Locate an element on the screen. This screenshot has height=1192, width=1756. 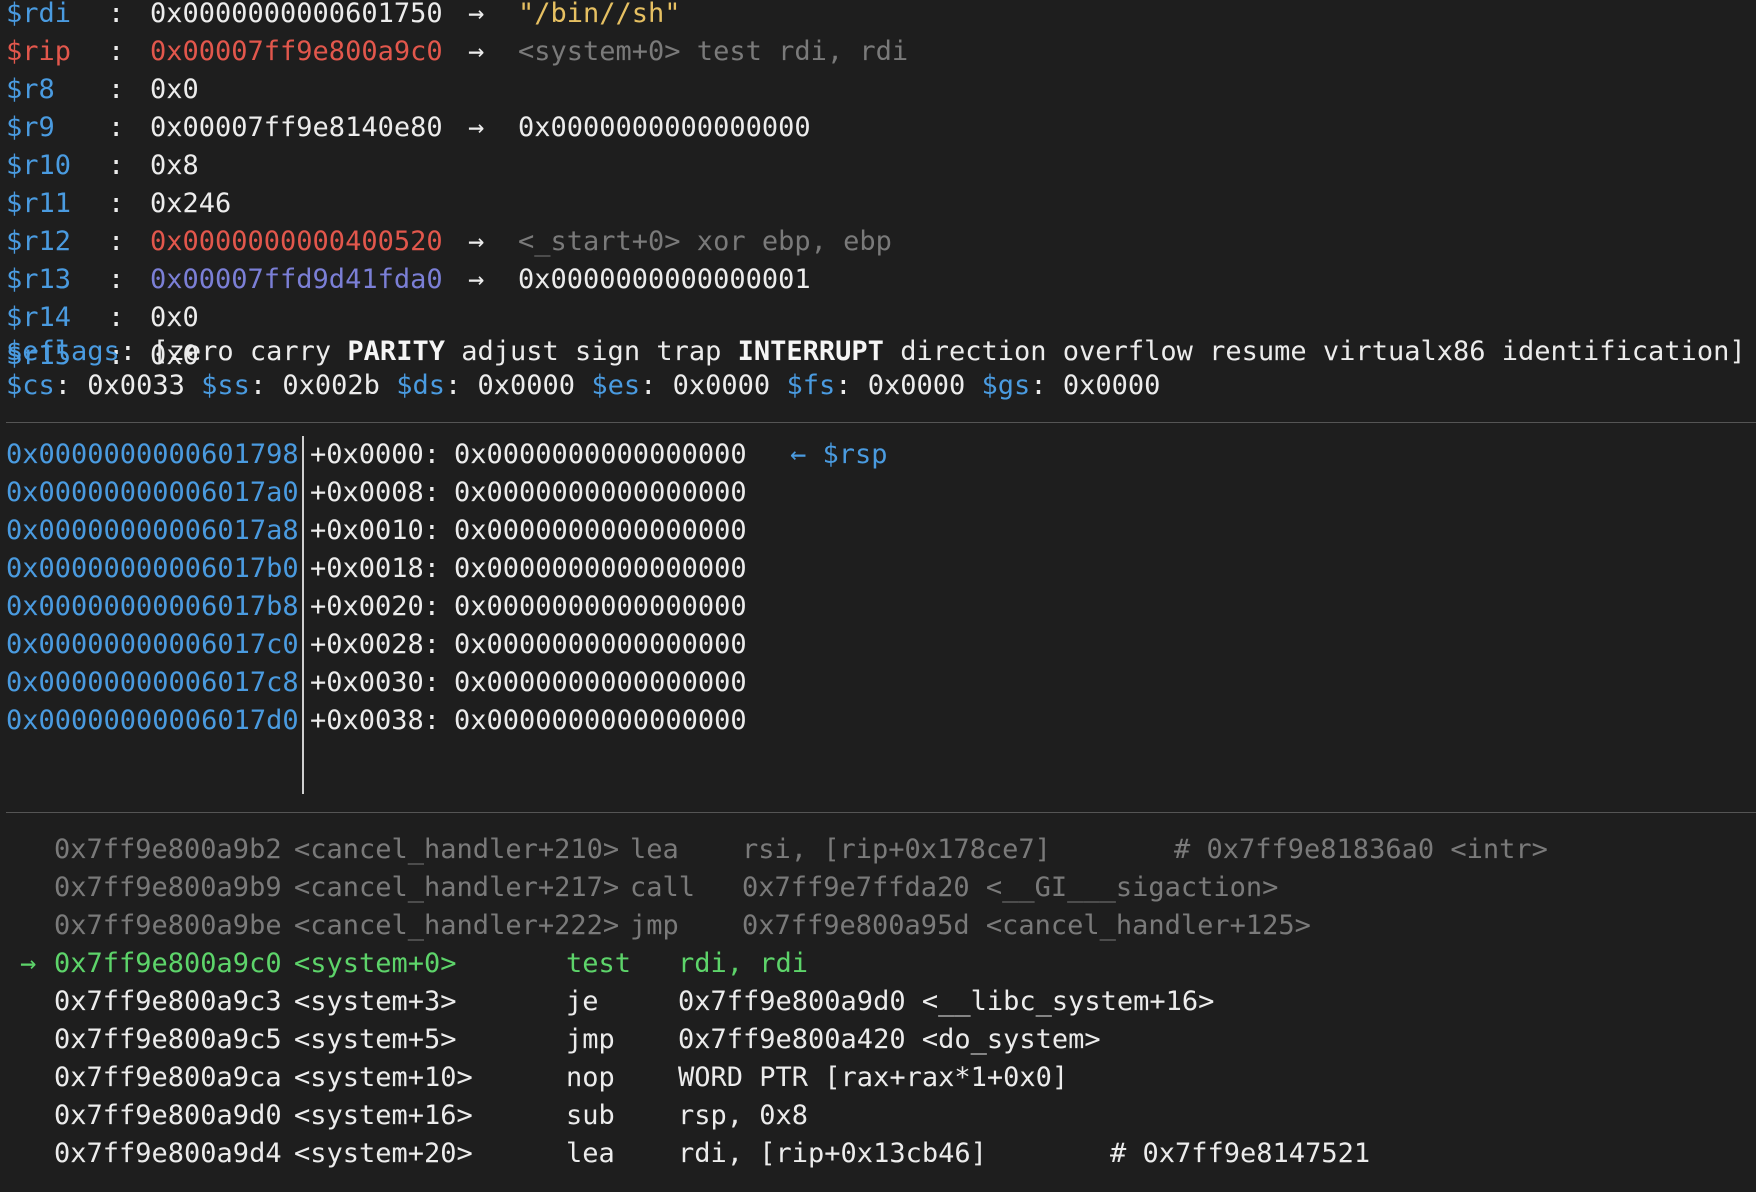
instruction-operands: rsi, [rip+0x178ce7] is located at coordinates (896, 849).